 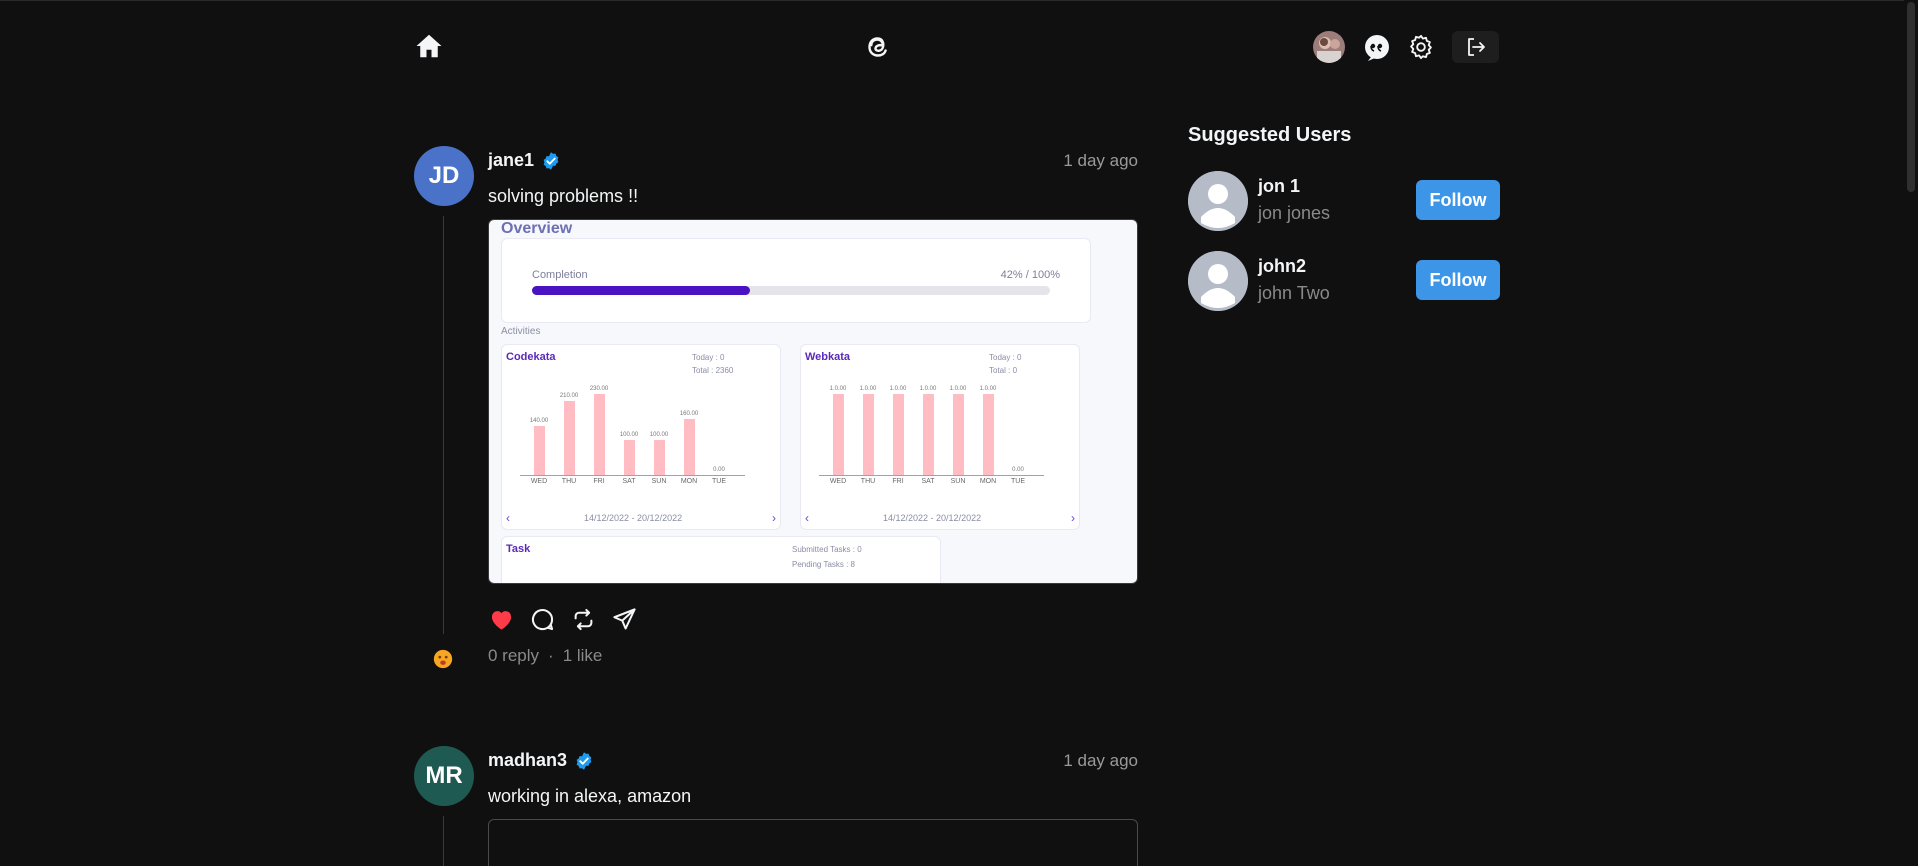 What do you see at coordinates (569, 396) in the screenshot?
I see `chart-value-label: 210.00` at bounding box center [569, 396].